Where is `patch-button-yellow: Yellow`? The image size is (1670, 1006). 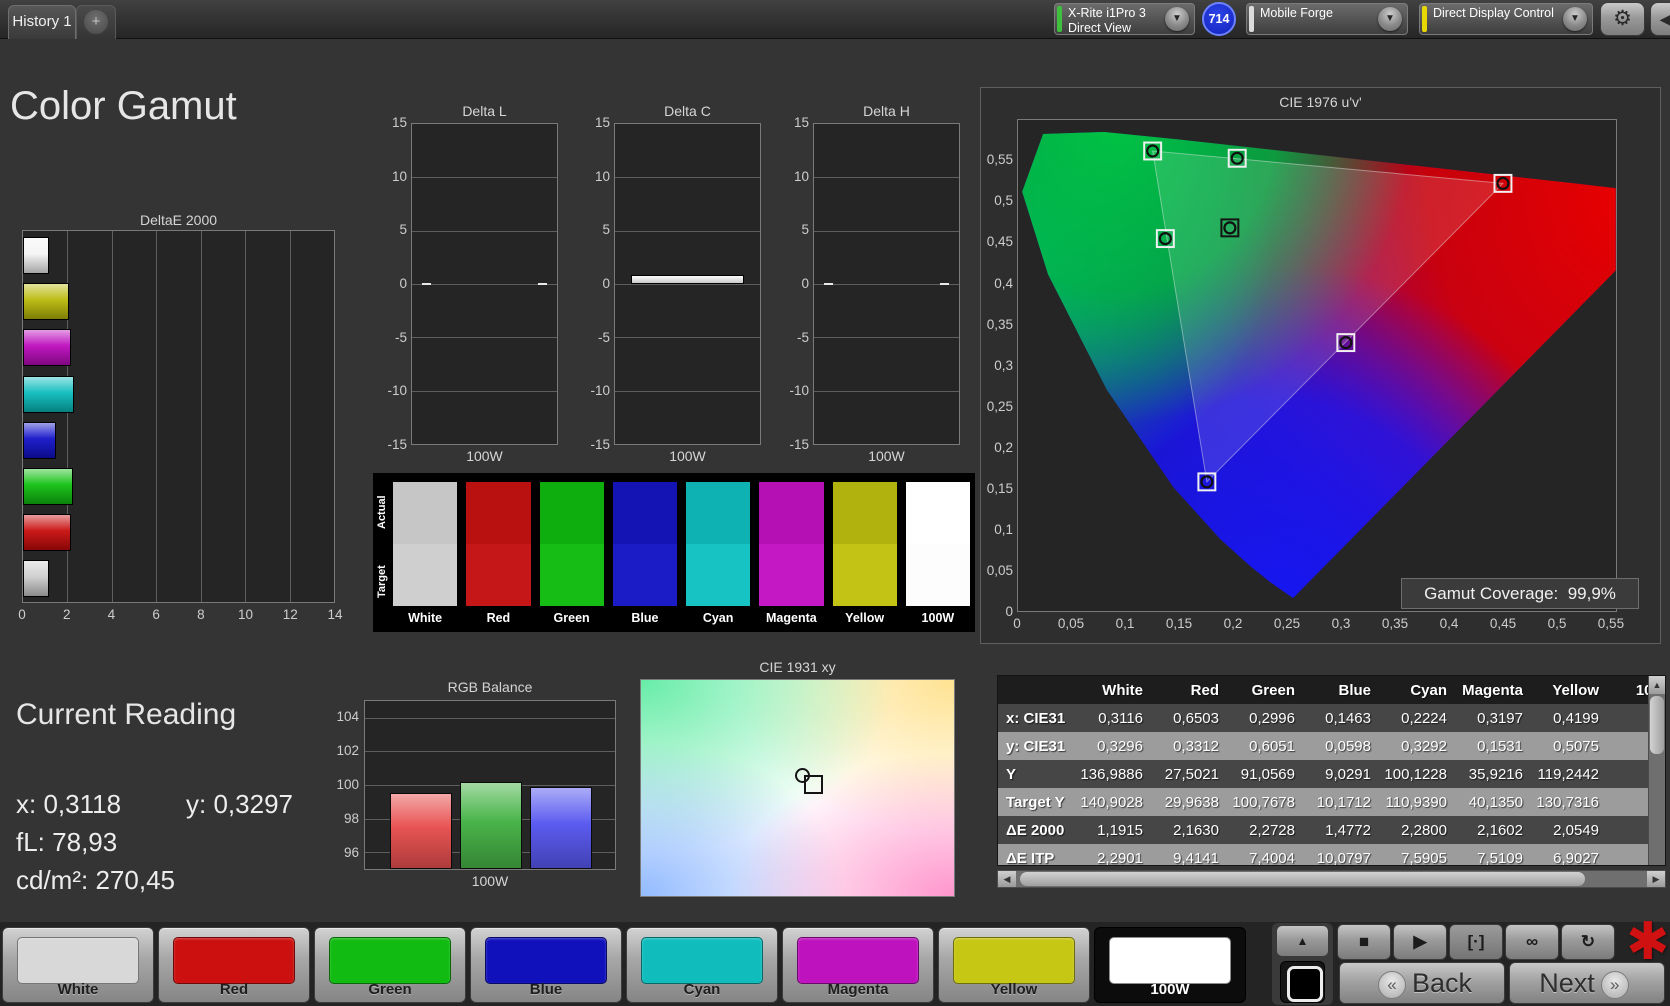 patch-button-yellow: Yellow is located at coordinates (1014, 965).